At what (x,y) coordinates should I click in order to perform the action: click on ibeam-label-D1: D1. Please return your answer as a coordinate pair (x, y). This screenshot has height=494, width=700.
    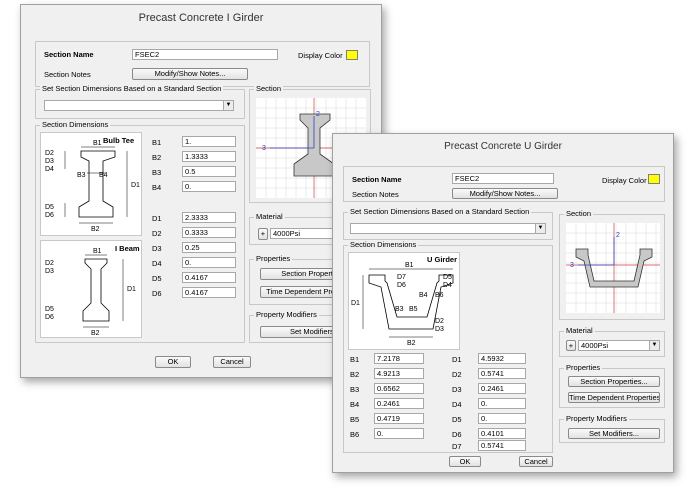
    Looking at the image, I should click on (131, 289).